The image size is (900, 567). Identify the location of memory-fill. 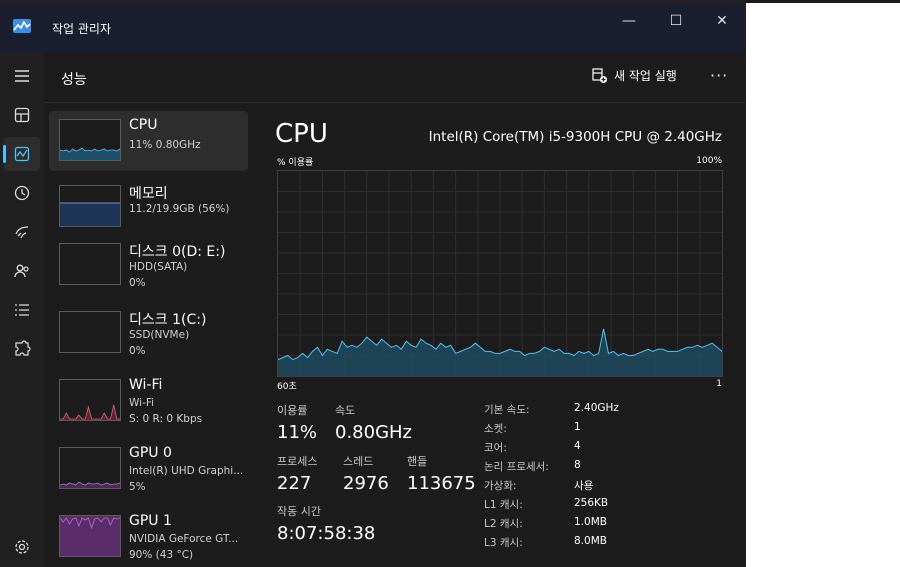
(90, 214).